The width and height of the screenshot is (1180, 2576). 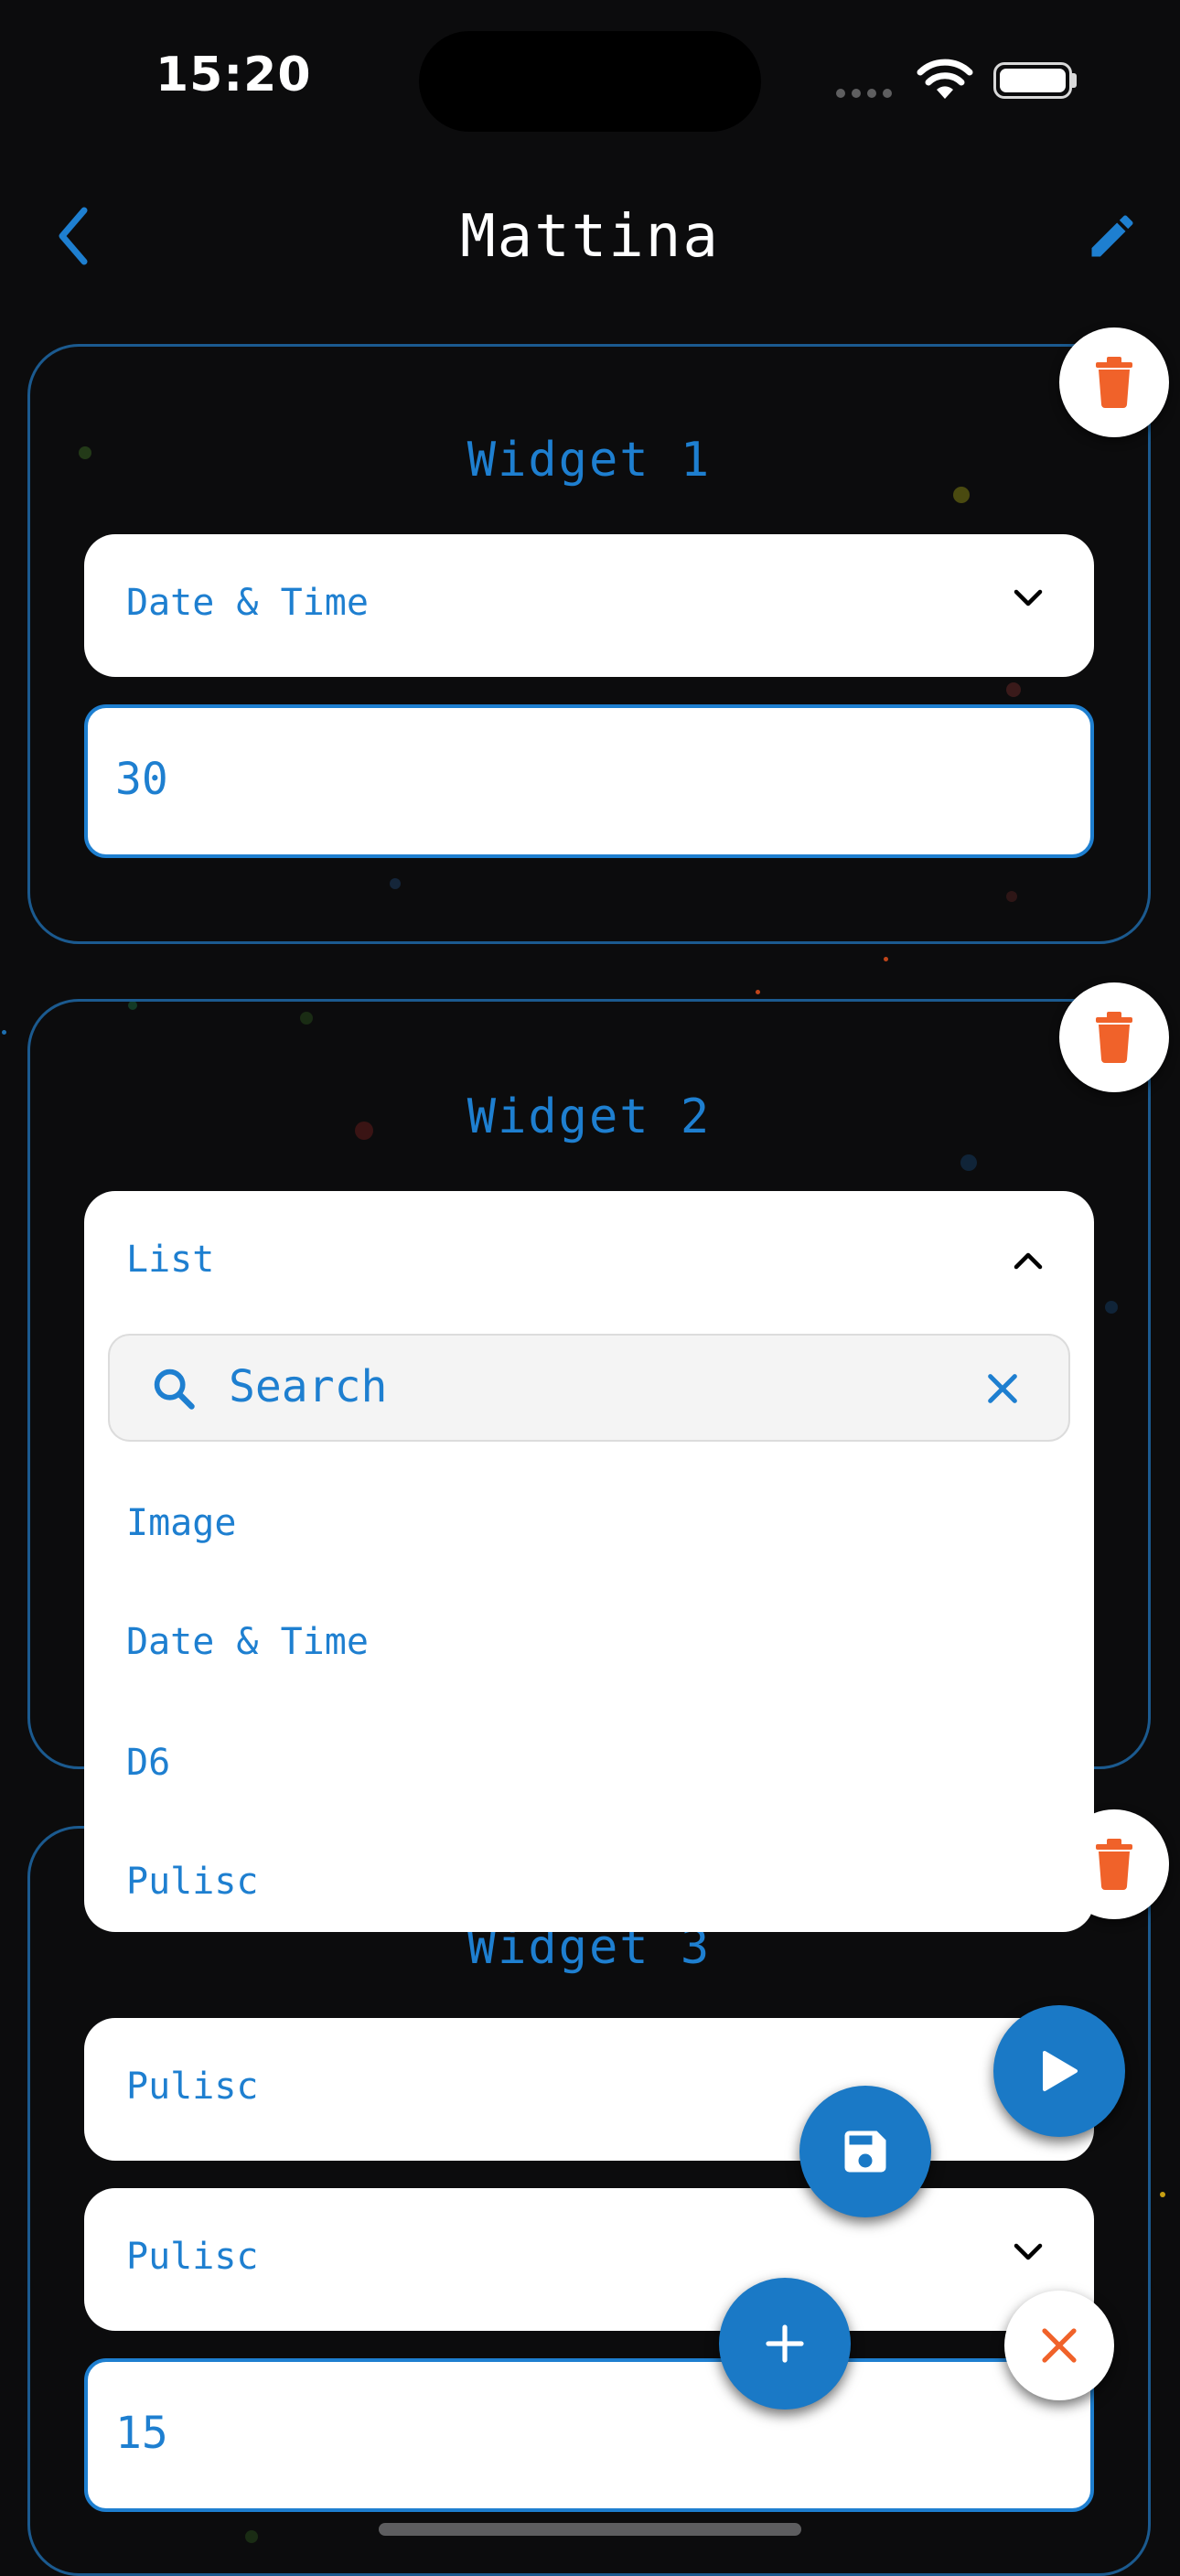 What do you see at coordinates (867, 93) in the screenshot?
I see `cellular-signal-icon` at bounding box center [867, 93].